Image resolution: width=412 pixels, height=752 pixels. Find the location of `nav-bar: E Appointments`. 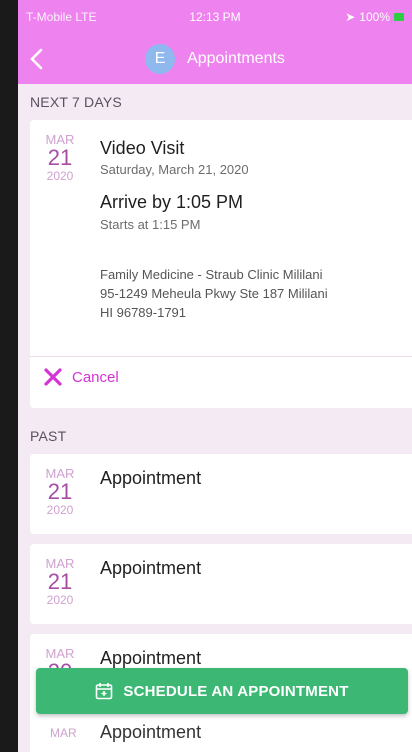

nav-bar: E Appointments is located at coordinates (215, 59).